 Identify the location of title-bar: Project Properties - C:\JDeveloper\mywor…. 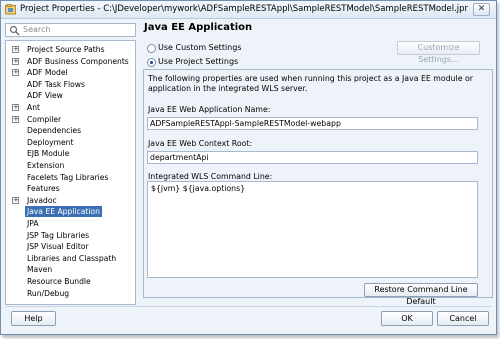
(248, 10).